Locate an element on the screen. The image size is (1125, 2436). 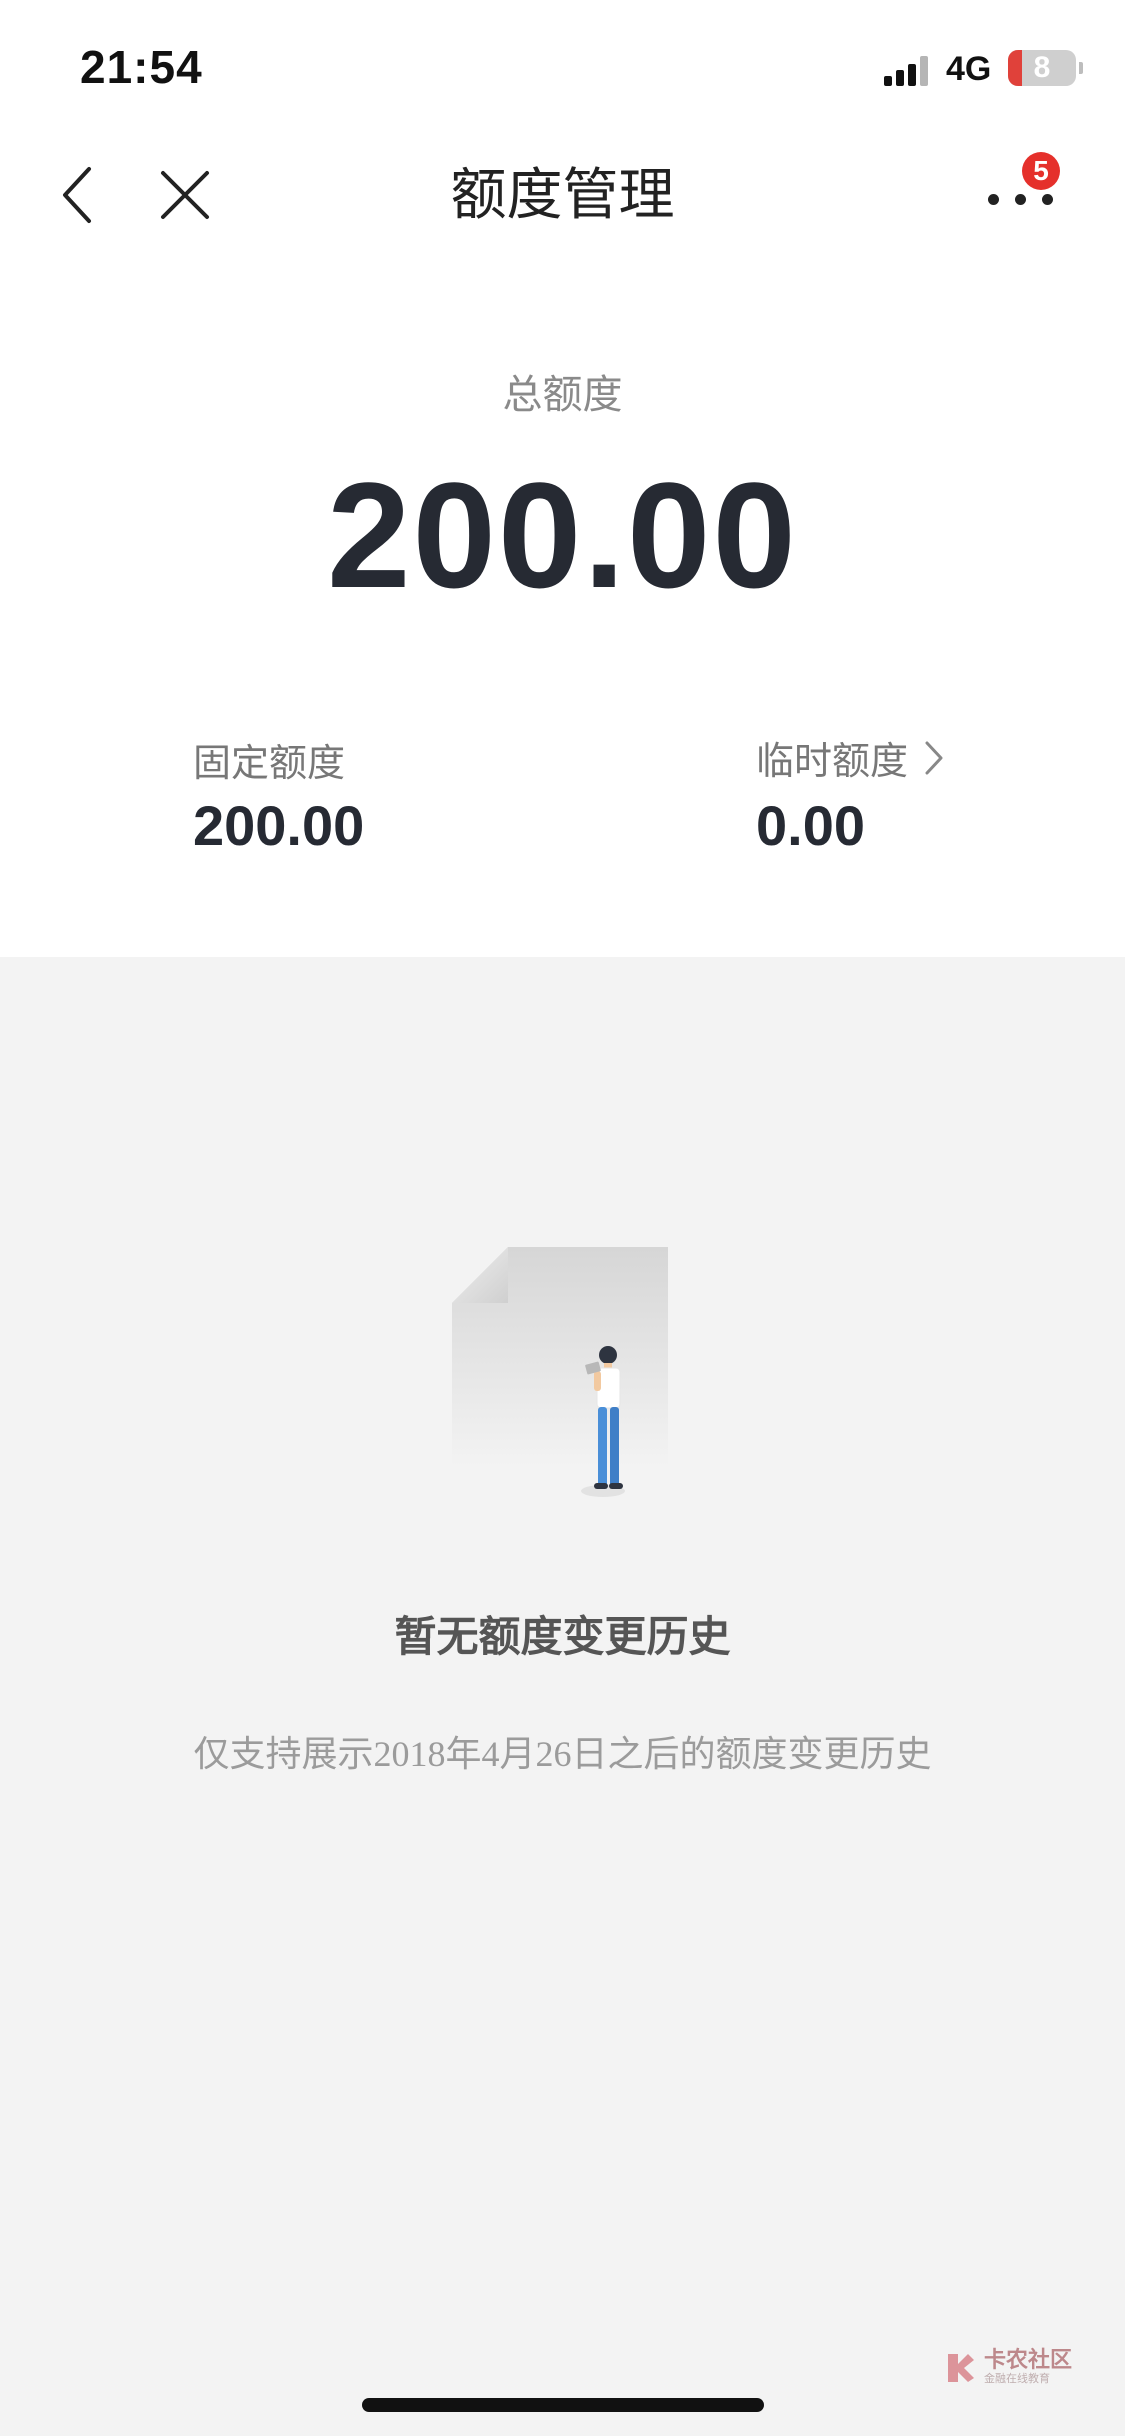
back-button is located at coordinates (77, 195).